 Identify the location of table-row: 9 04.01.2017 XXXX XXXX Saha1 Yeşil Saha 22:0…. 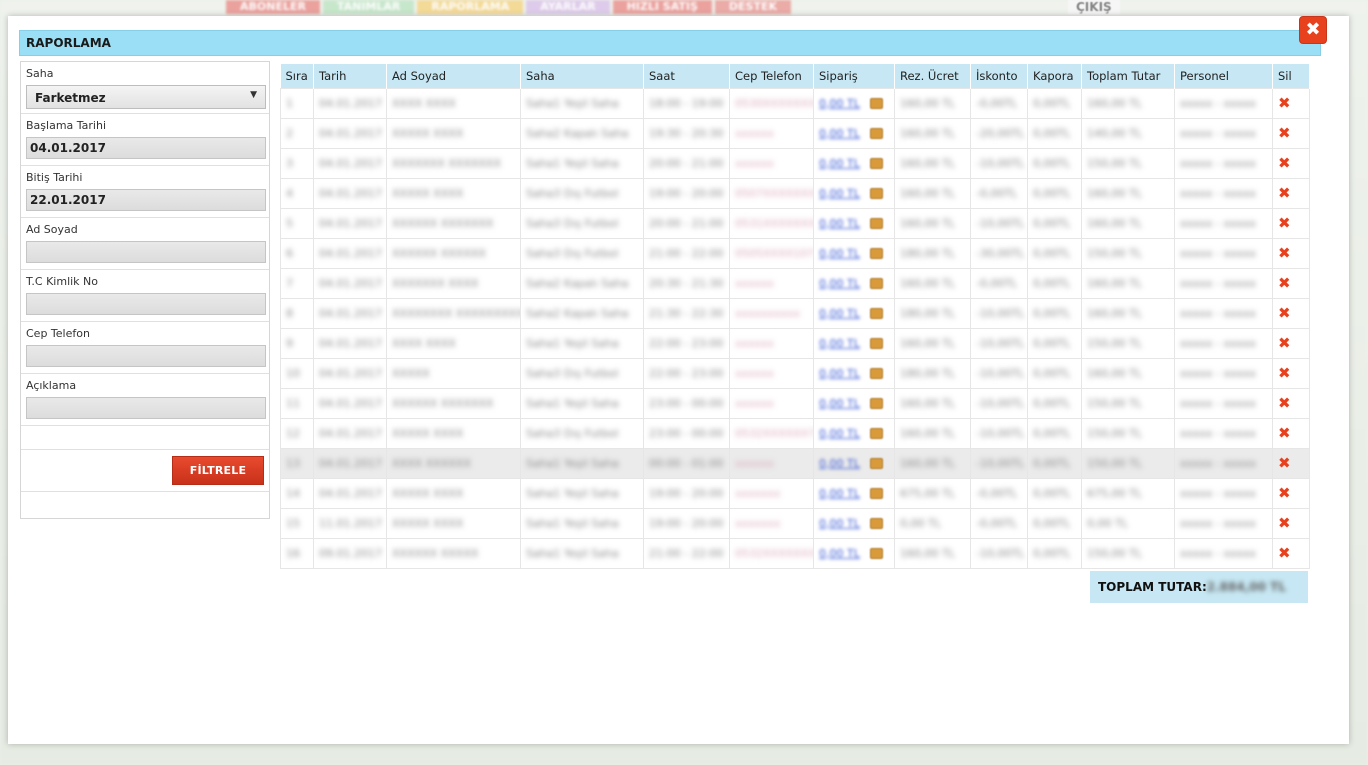
(795, 342).